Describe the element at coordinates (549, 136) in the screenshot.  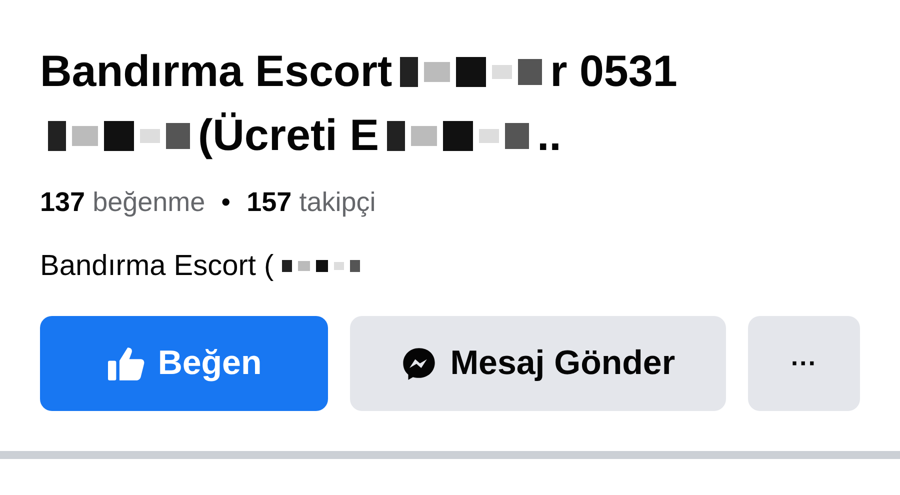
I see `page-title-text: ..` at that location.